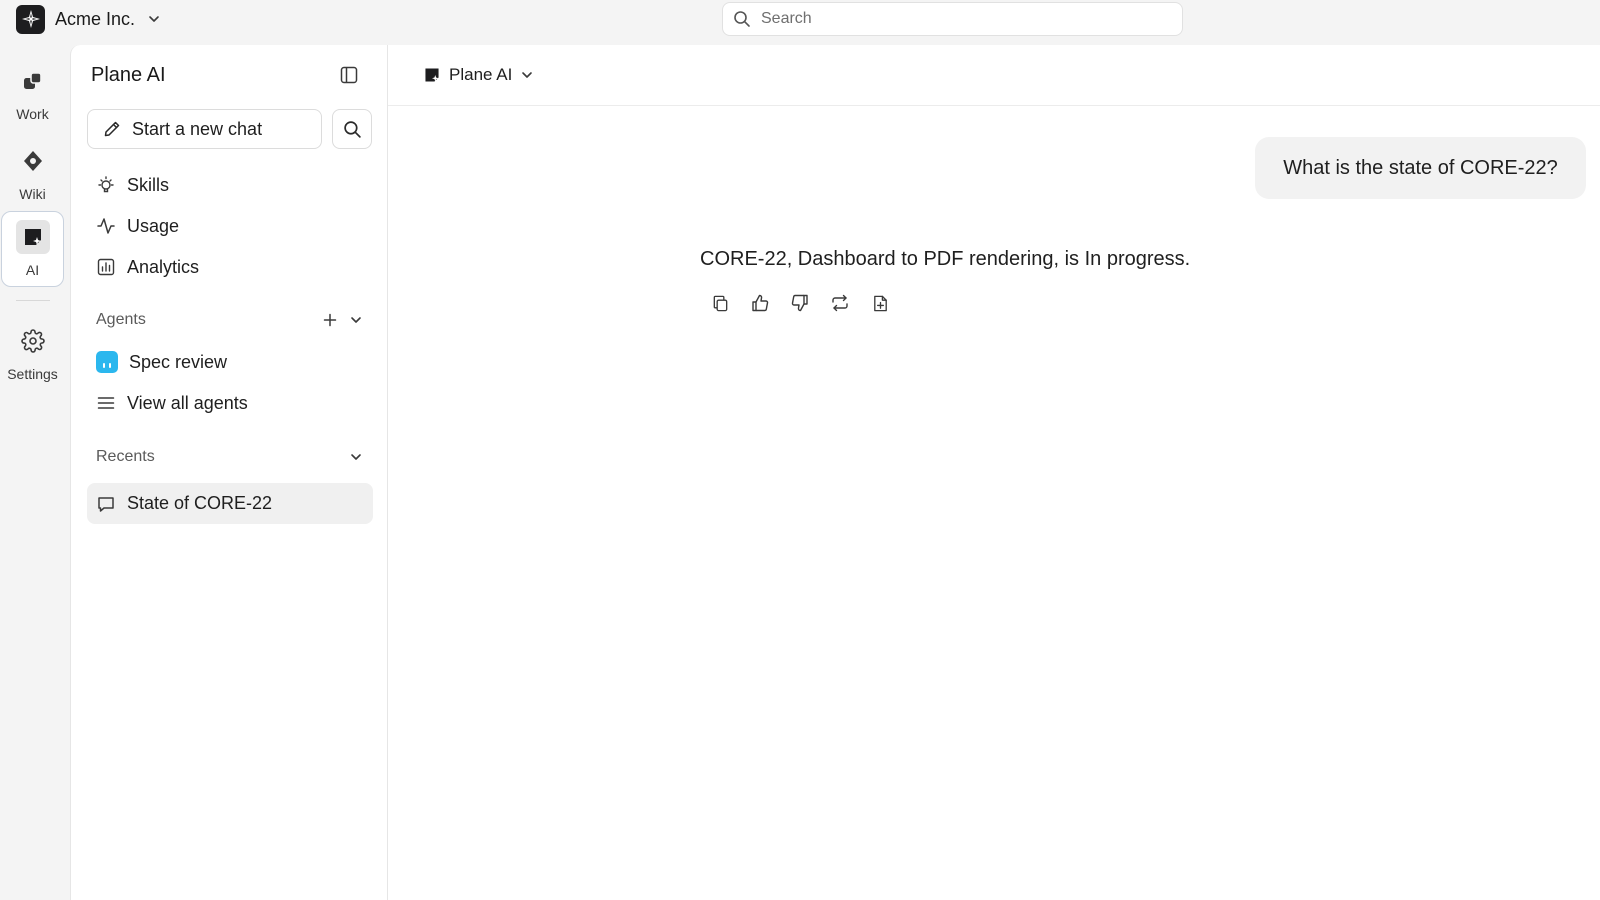 This screenshot has width=1600, height=900. I want to click on rail-label: Settings, so click(32, 374).